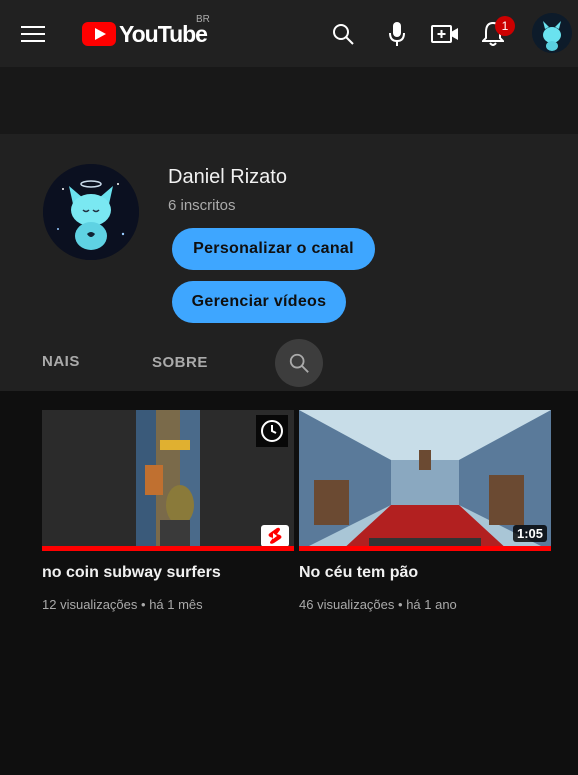 Image resolution: width=578 pixels, height=775 pixels. What do you see at coordinates (505, 26) in the screenshot?
I see `notification-badge: 1` at bounding box center [505, 26].